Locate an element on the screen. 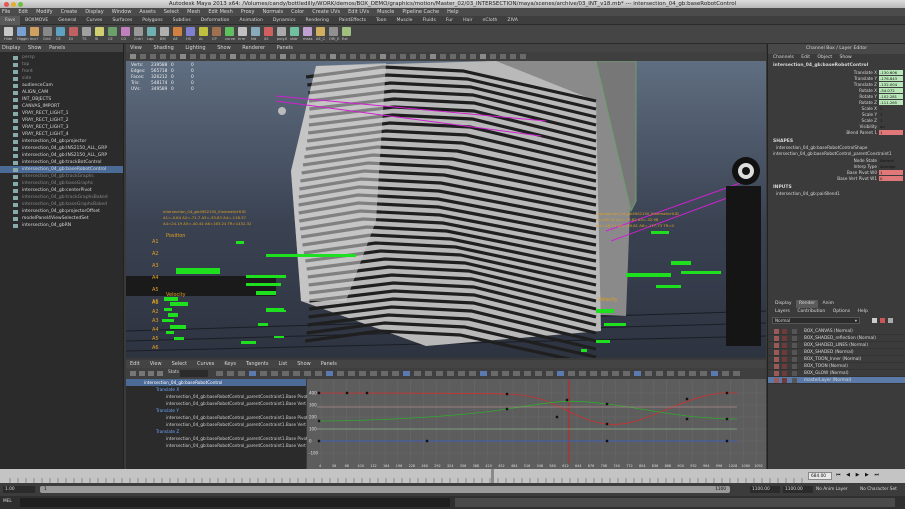 This screenshot has width=905, height=509. render-layer-row: BOX_TOON_Inner (Normal) is located at coordinates (836, 359).